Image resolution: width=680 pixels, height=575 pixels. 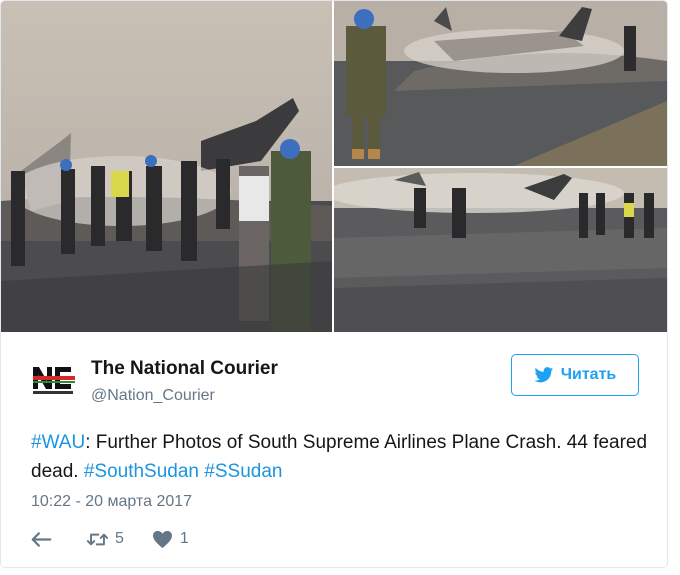 What do you see at coordinates (184, 382) in the screenshot?
I see `account-names: The National Courier @Nation_Courier` at bounding box center [184, 382].